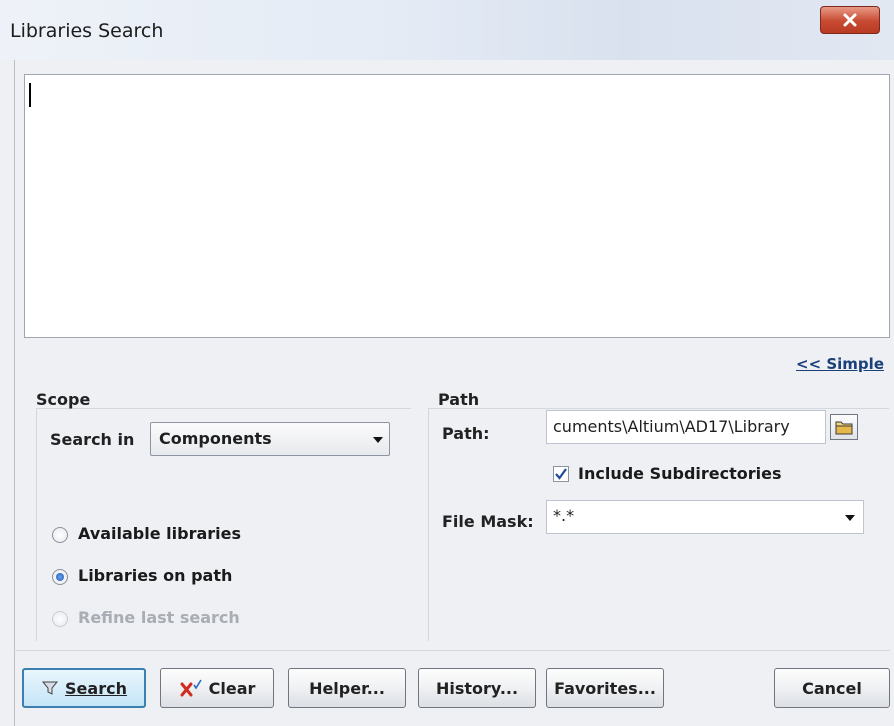 The image size is (894, 726). Describe the element at coordinates (564, 515) in the screenshot. I see `file-mask-value: *.*` at that location.